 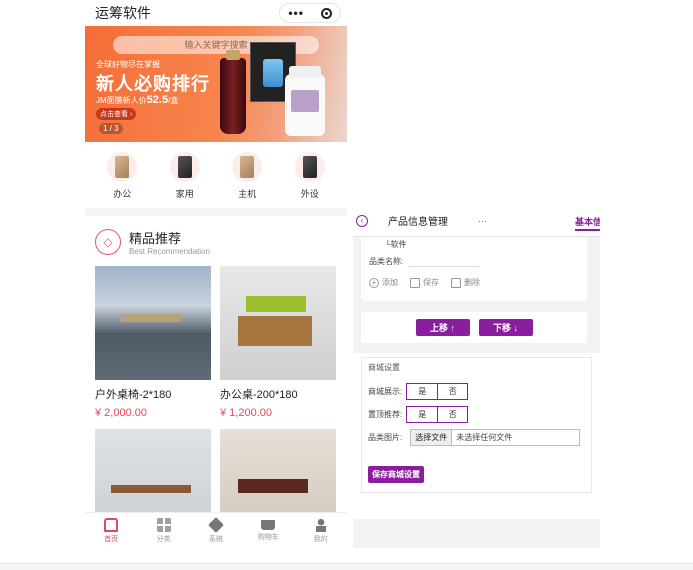 I want to click on save-label: 保存, so click(x=431, y=282).